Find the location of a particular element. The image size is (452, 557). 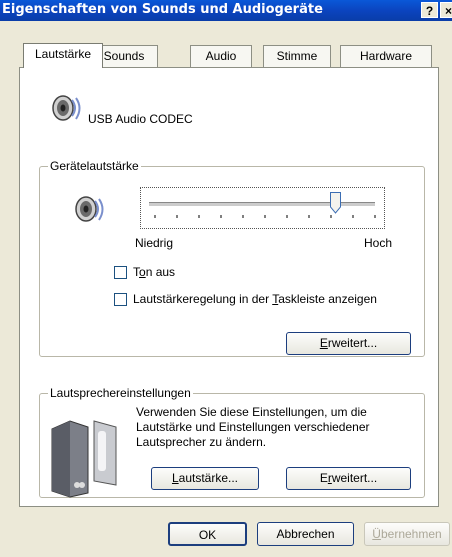

tab-lautstaerke: Lautstärke is located at coordinates (63, 55).